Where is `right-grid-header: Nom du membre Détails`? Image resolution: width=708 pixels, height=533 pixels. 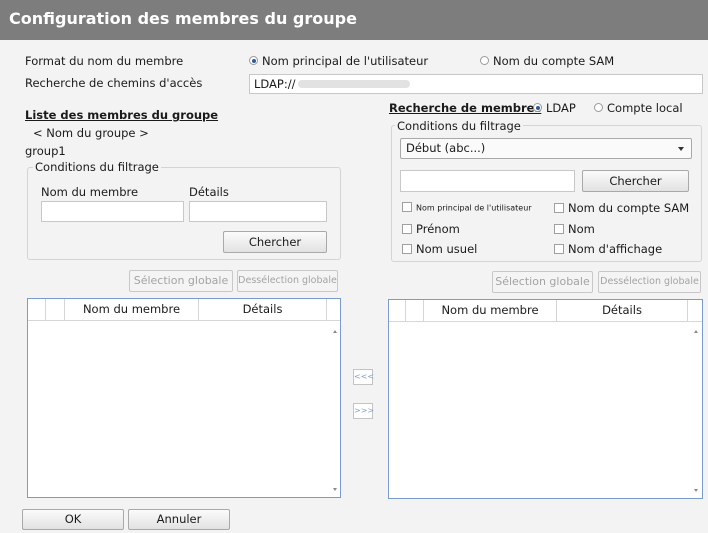
right-grid-header: Nom du membre Détails is located at coordinates (545, 311).